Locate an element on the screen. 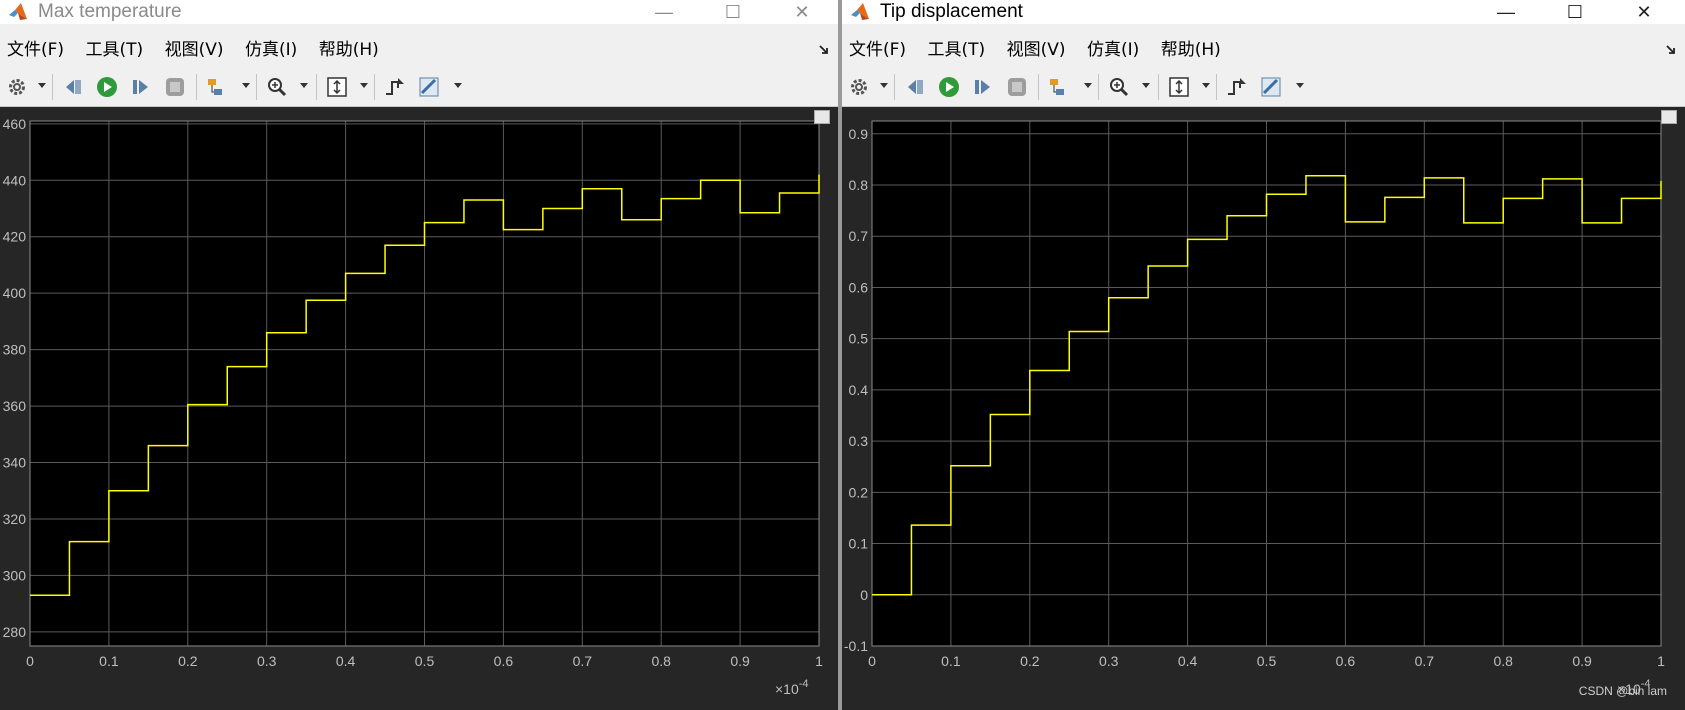 The height and width of the screenshot is (710, 1685). watermark: CSDN @bin lam is located at coordinates (1622, 691).